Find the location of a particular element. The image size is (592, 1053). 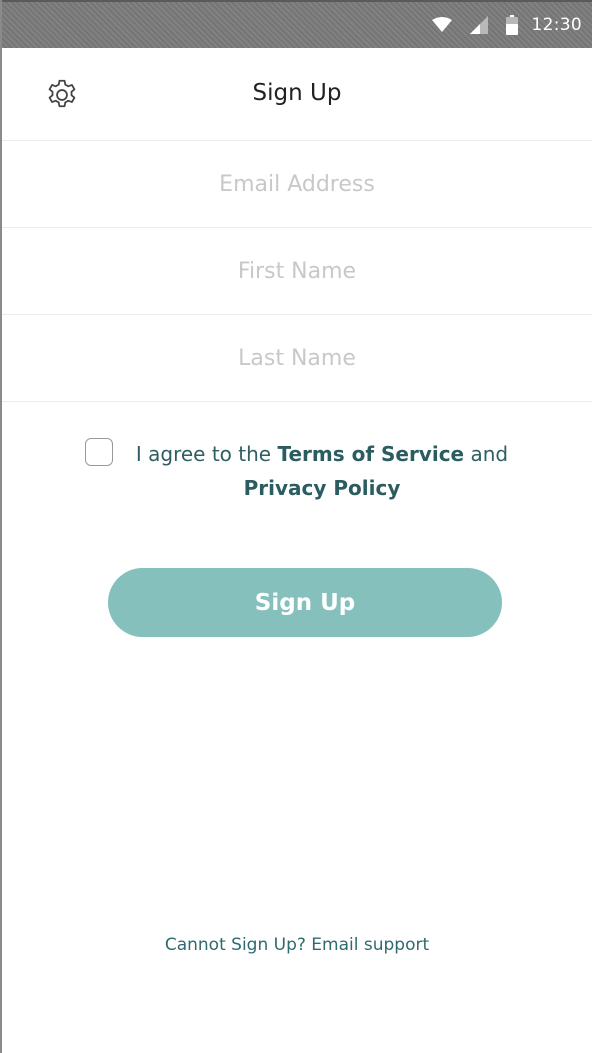

first-name-field-row is located at coordinates (297, 271).